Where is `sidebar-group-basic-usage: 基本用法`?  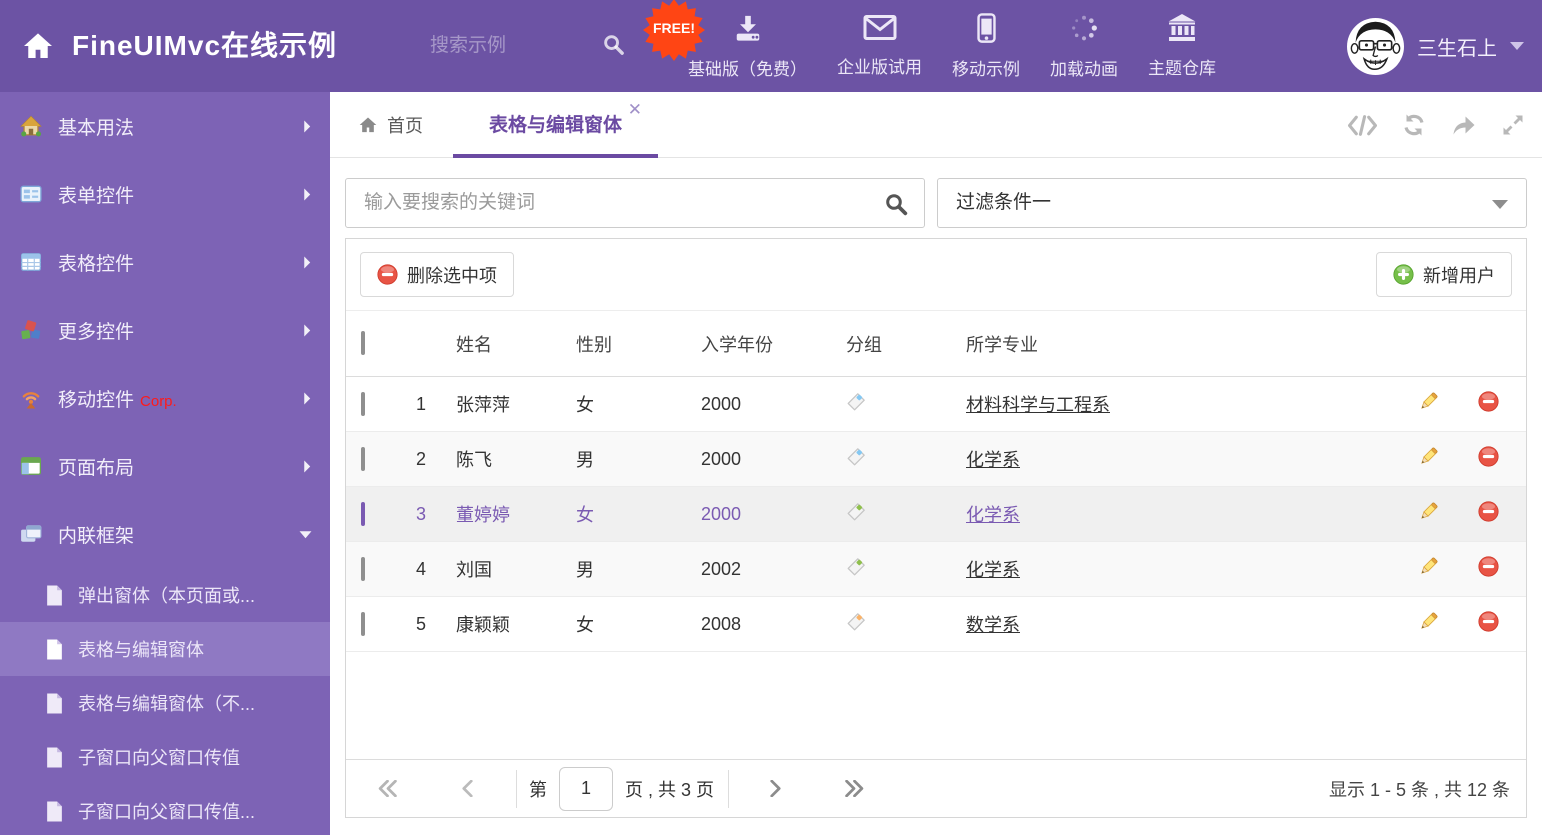
sidebar-group-basic-usage: 基本用法 is located at coordinates (165, 126).